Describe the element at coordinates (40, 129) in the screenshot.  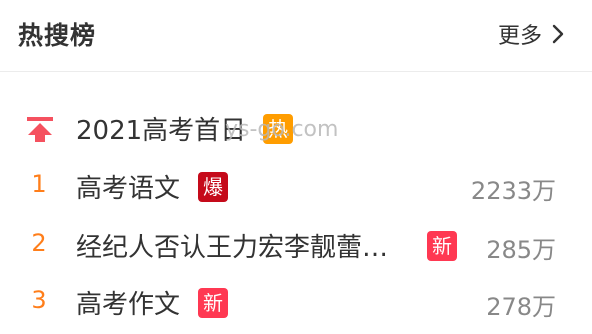
I see `pin-top-icon` at that location.